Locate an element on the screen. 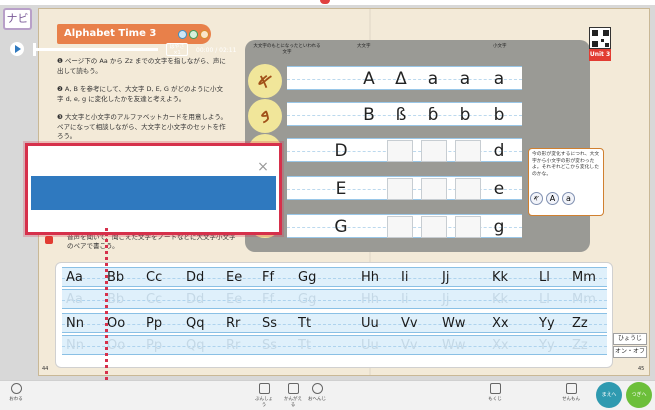  unit-badge: Unit 3 is located at coordinates (600, 55).